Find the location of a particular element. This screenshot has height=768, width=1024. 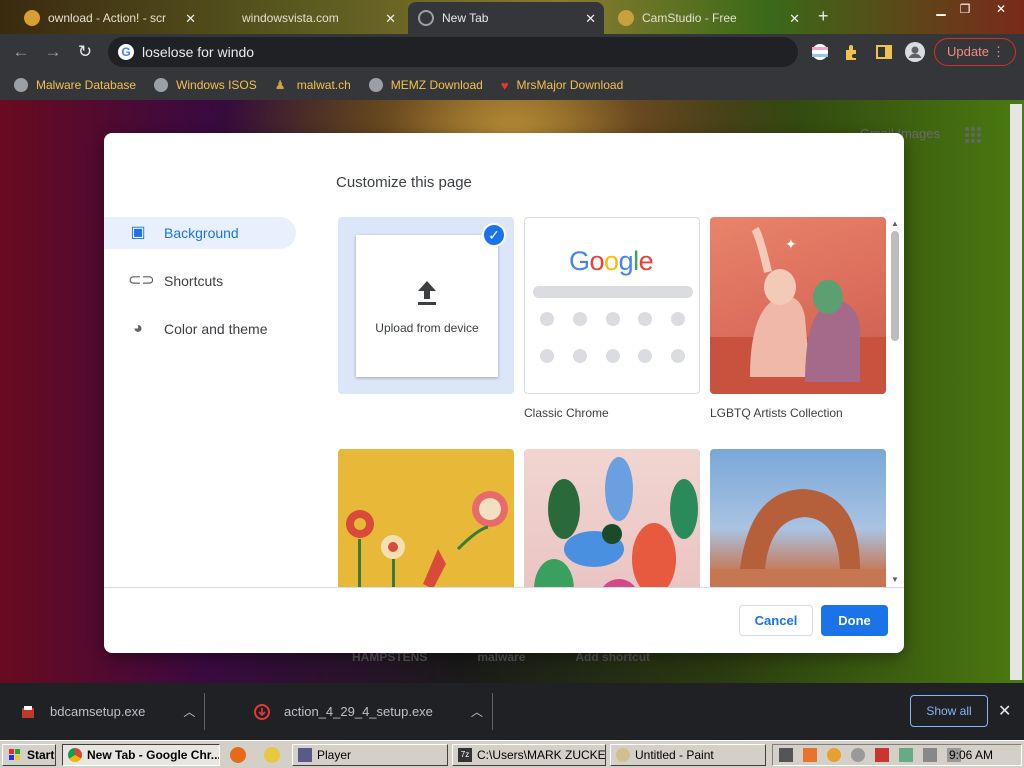

chrome-favicon-icon is located at coordinates (426, 18).